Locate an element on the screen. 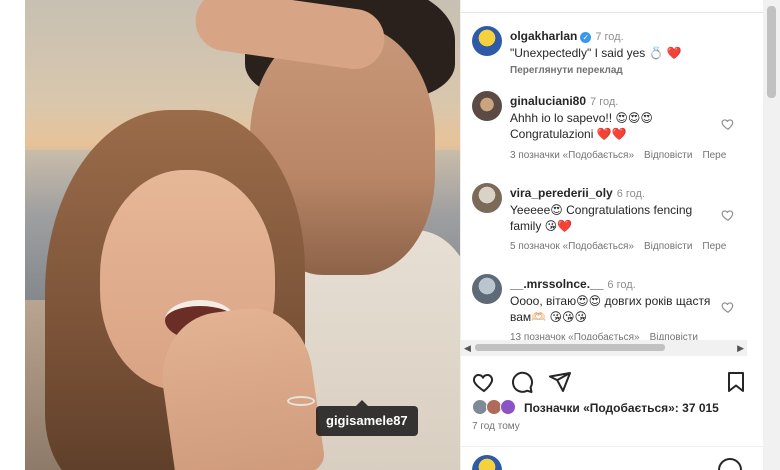  caption-text: "Unexpectedly" I said yes 💍 ❤️ is located at coordinates (596, 53).